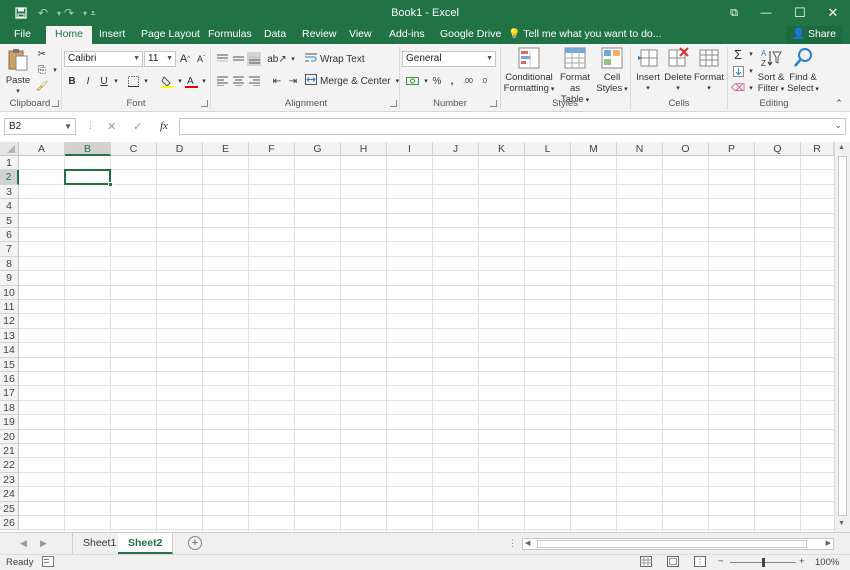  What do you see at coordinates (42, 54) in the screenshot?
I see `cut-icon: ✂` at bounding box center [42, 54].